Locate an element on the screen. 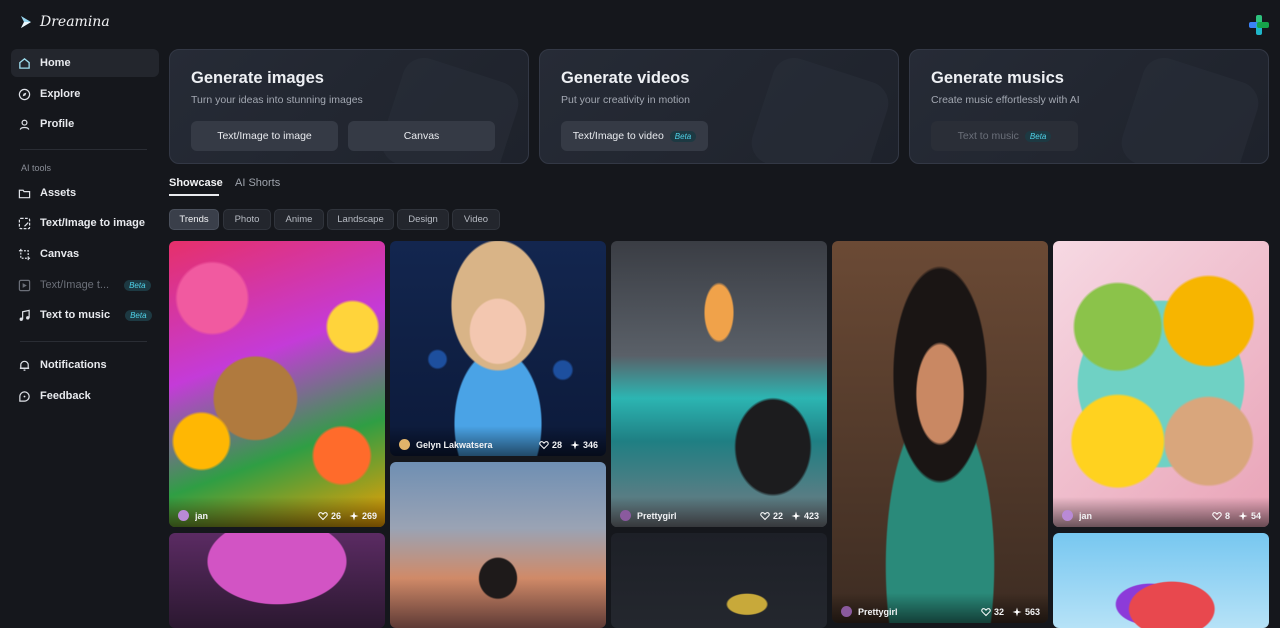 The image size is (1280, 628). gallery-item: Gelyn Lakwatsera 28 346 is located at coordinates (498, 348).